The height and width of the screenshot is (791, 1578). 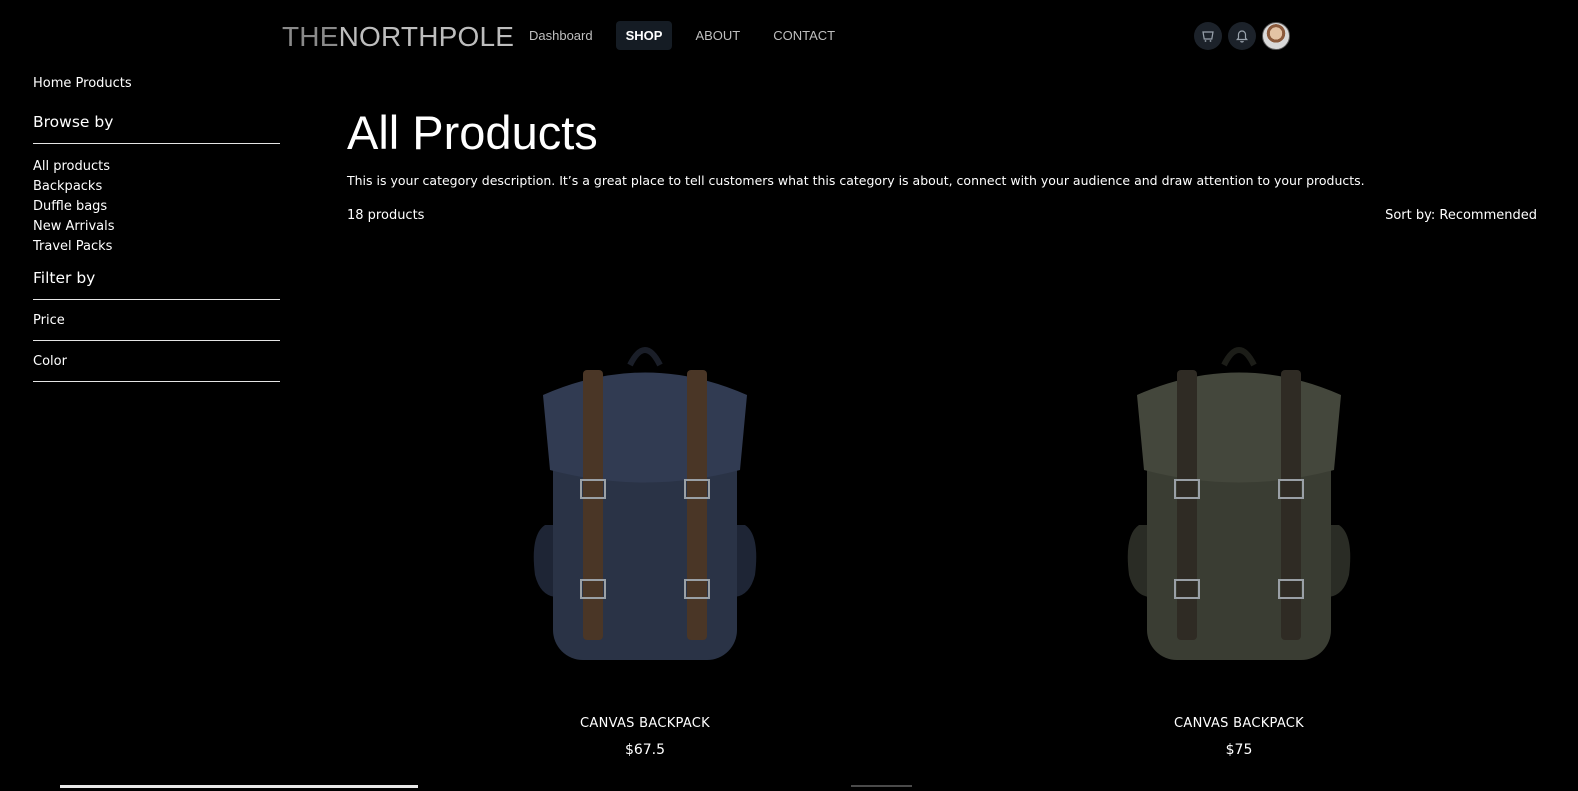 I want to click on user-avatar, so click(x=1276, y=36).